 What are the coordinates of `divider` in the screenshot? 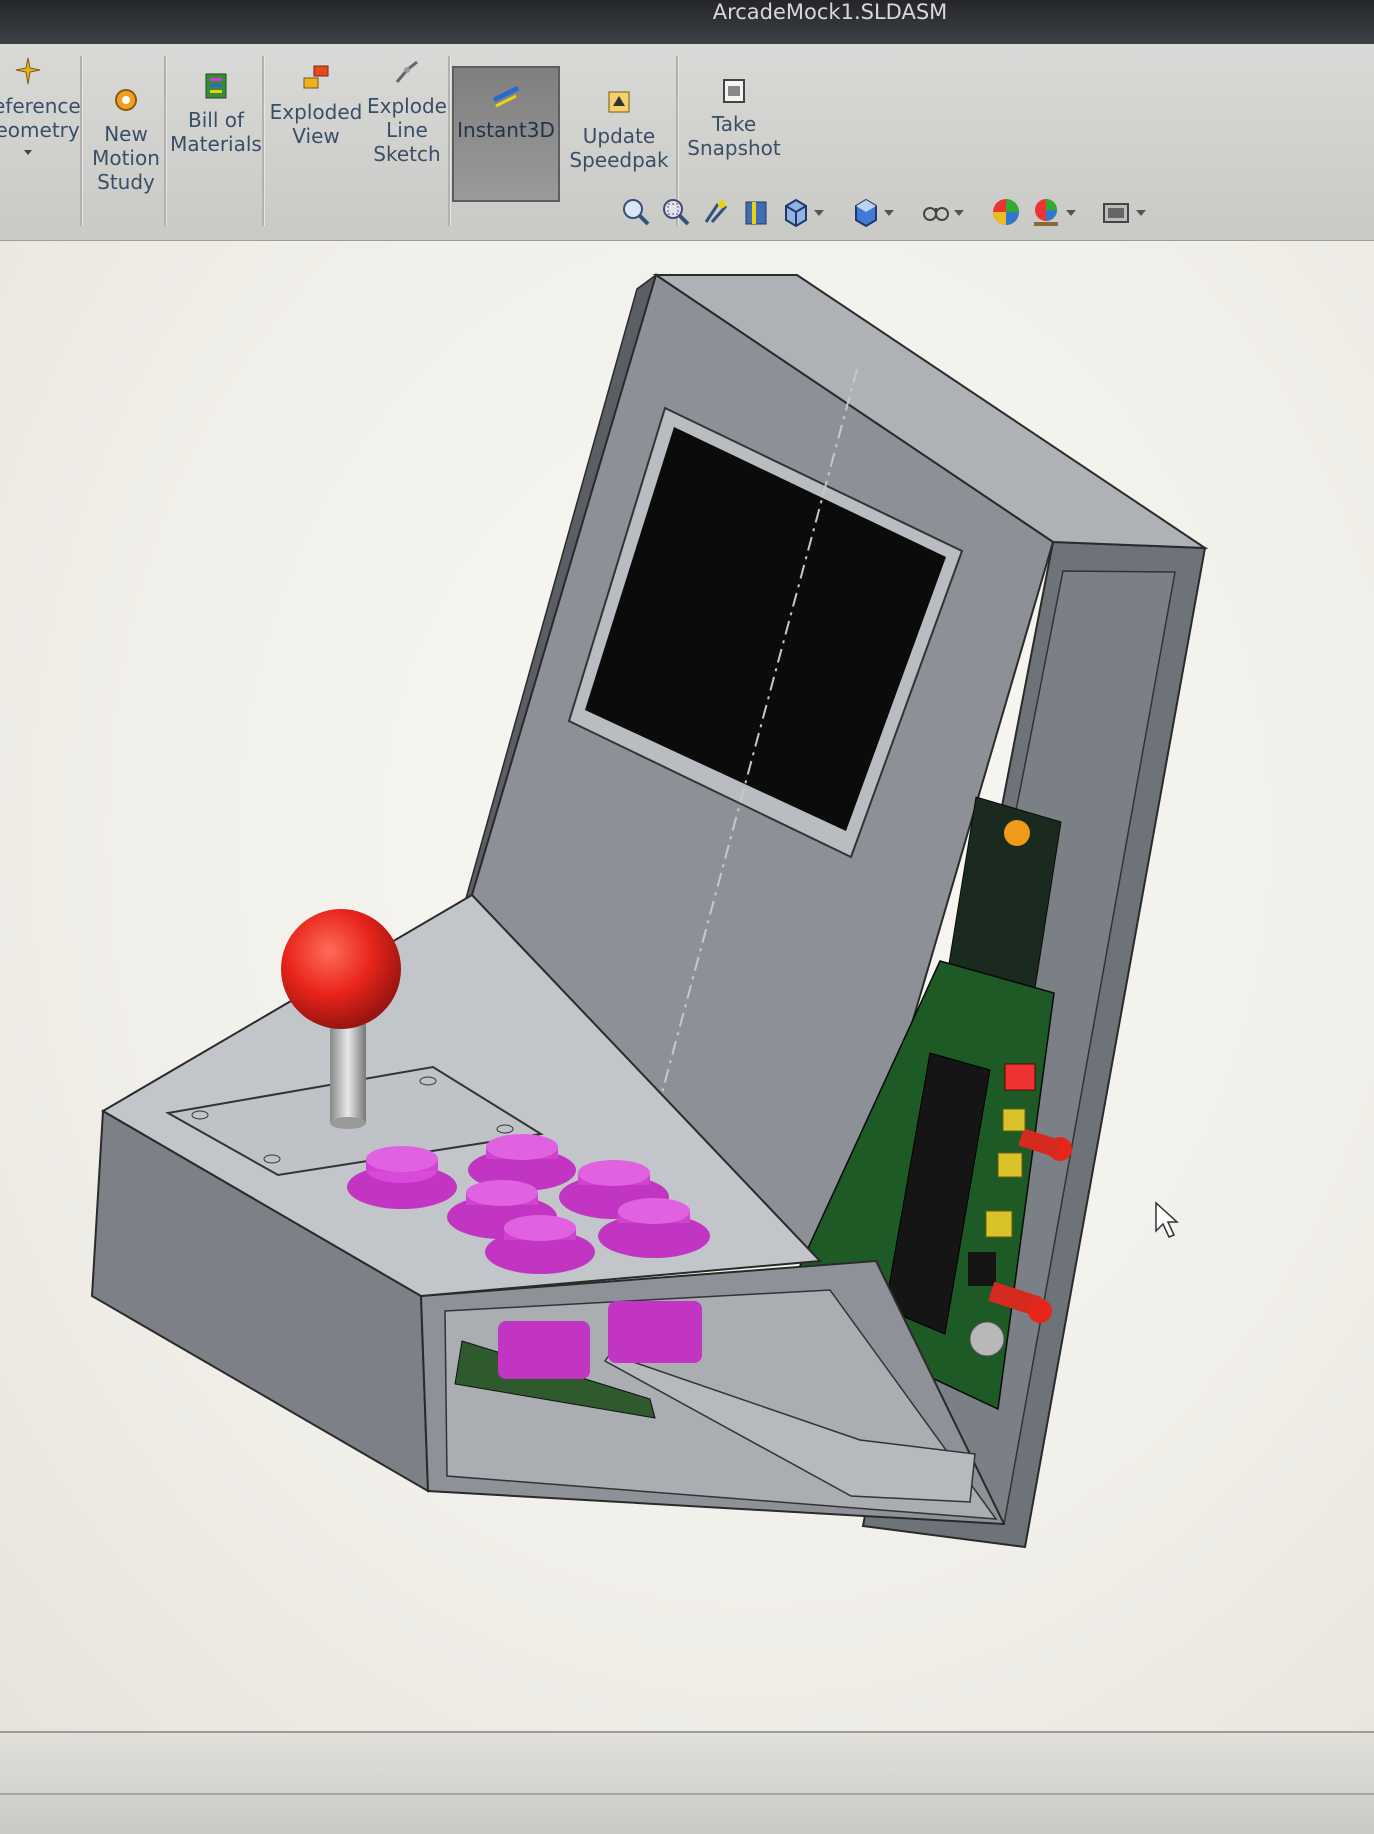 It's located at (687, 1794).